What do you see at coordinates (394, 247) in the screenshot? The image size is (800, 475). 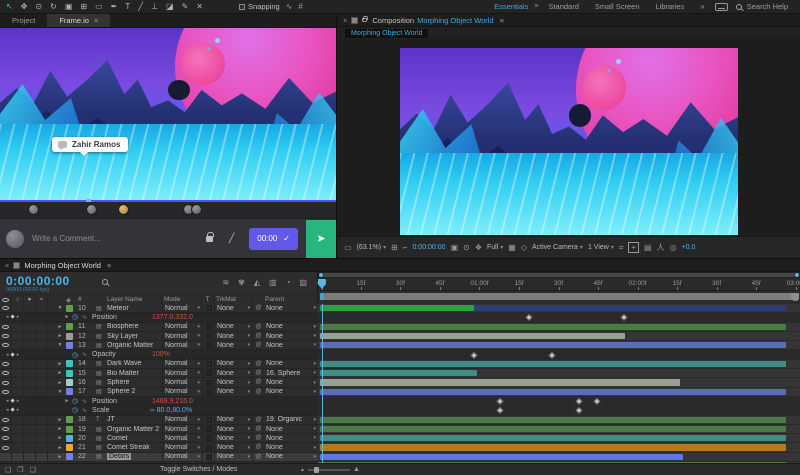 I see `safe-margins-icon: ⊞` at bounding box center [394, 247].